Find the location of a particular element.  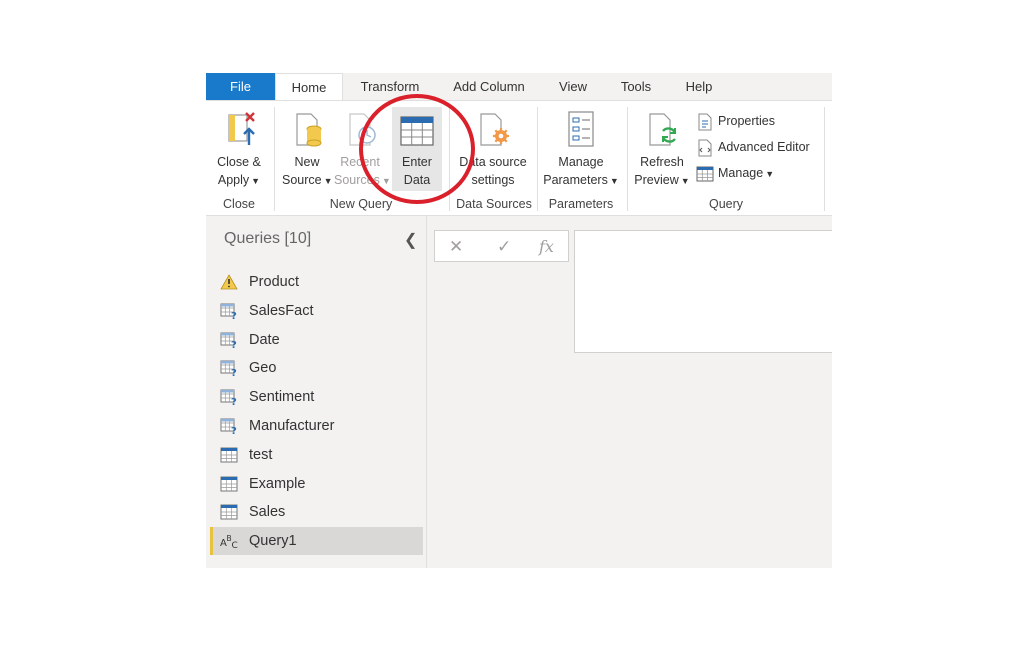

advanced-editor-icon is located at coordinates (705, 148).